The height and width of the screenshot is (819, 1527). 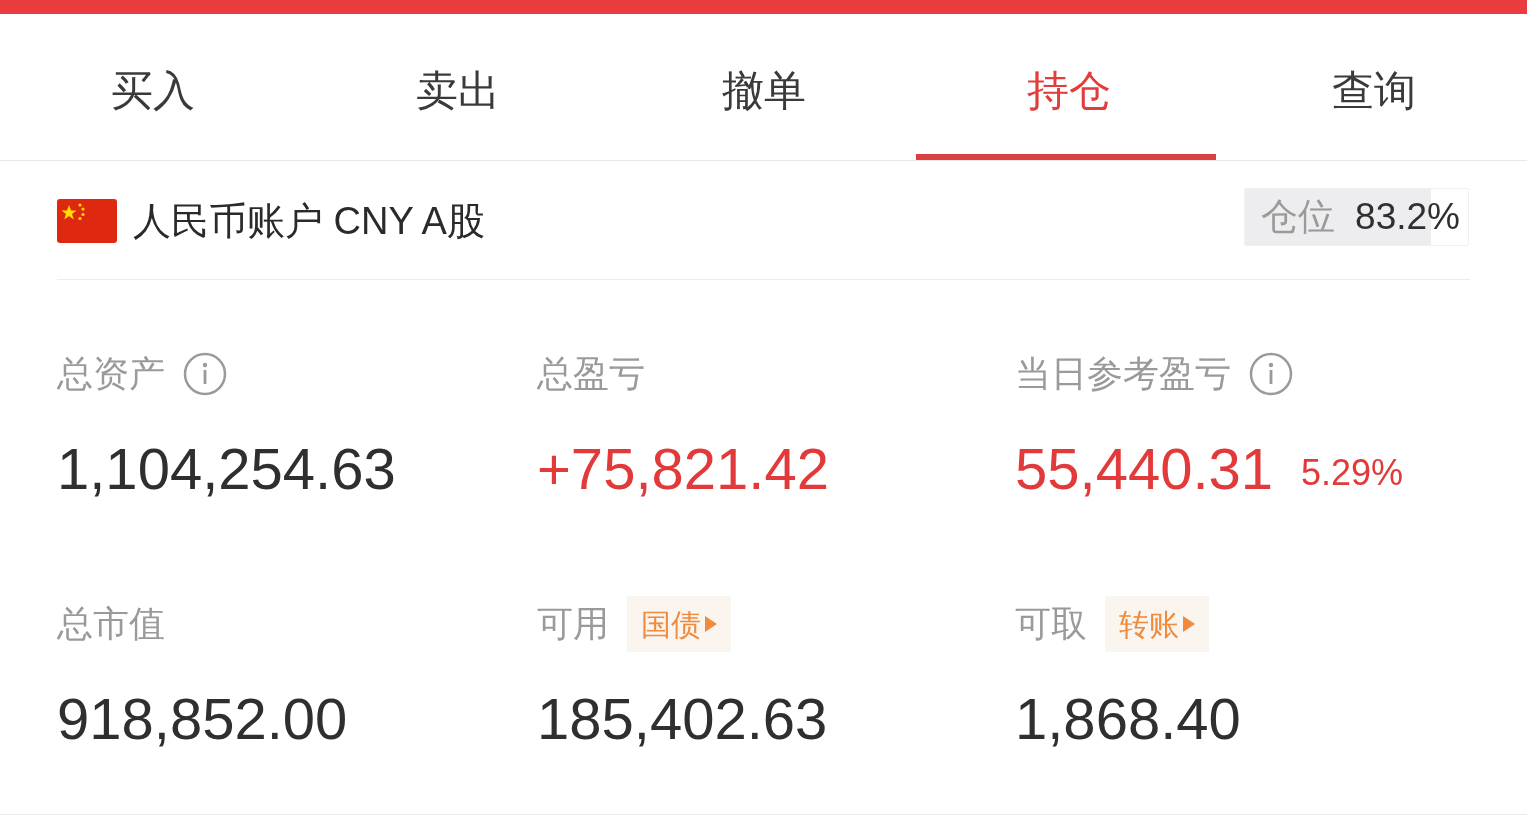 What do you see at coordinates (1352, 473) in the screenshot?
I see `metric-percent: 5.29%` at bounding box center [1352, 473].